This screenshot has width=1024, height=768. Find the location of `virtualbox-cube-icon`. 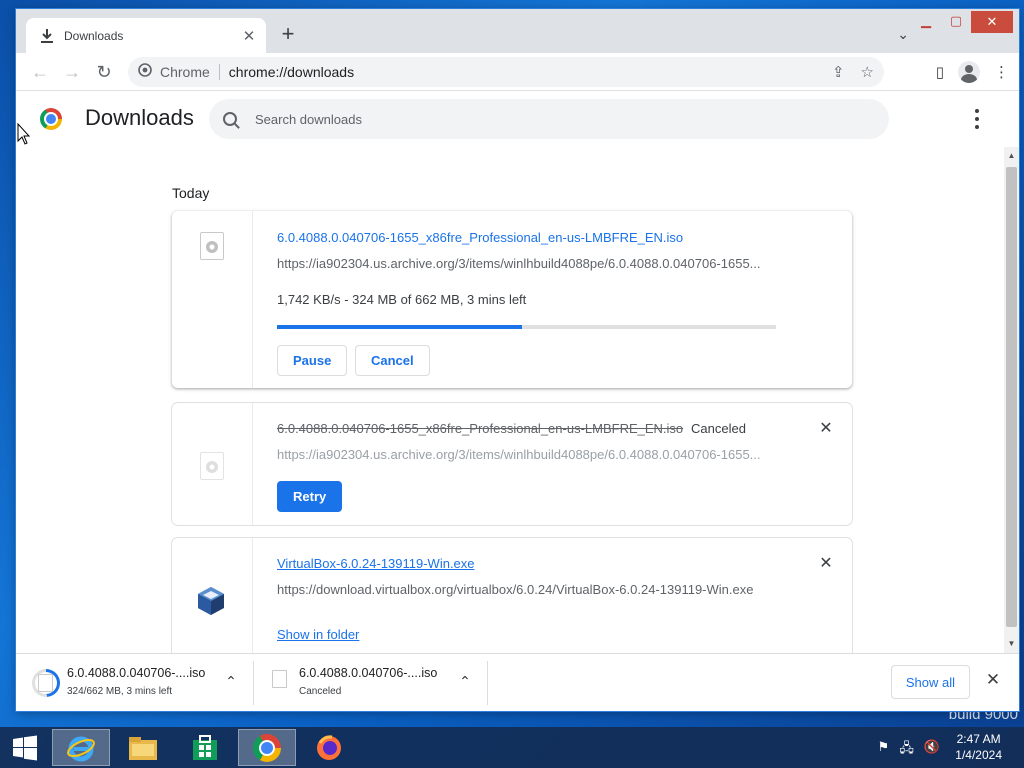

virtualbox-cube-icon is located at coordinates (211, 601).